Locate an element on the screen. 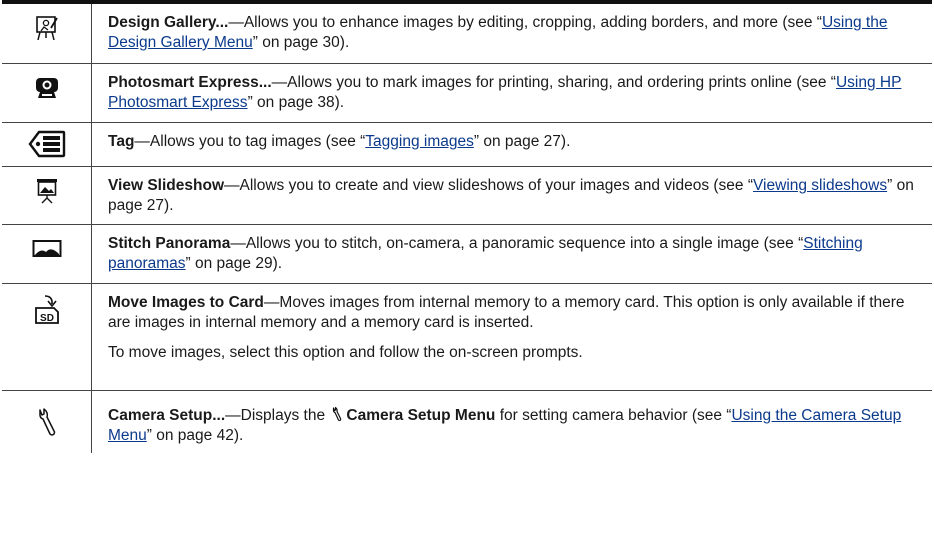 The width and height of the screenshot is (934, 539). description-text: for setting camera behavior (see “ is located at coordinates (613, 415).